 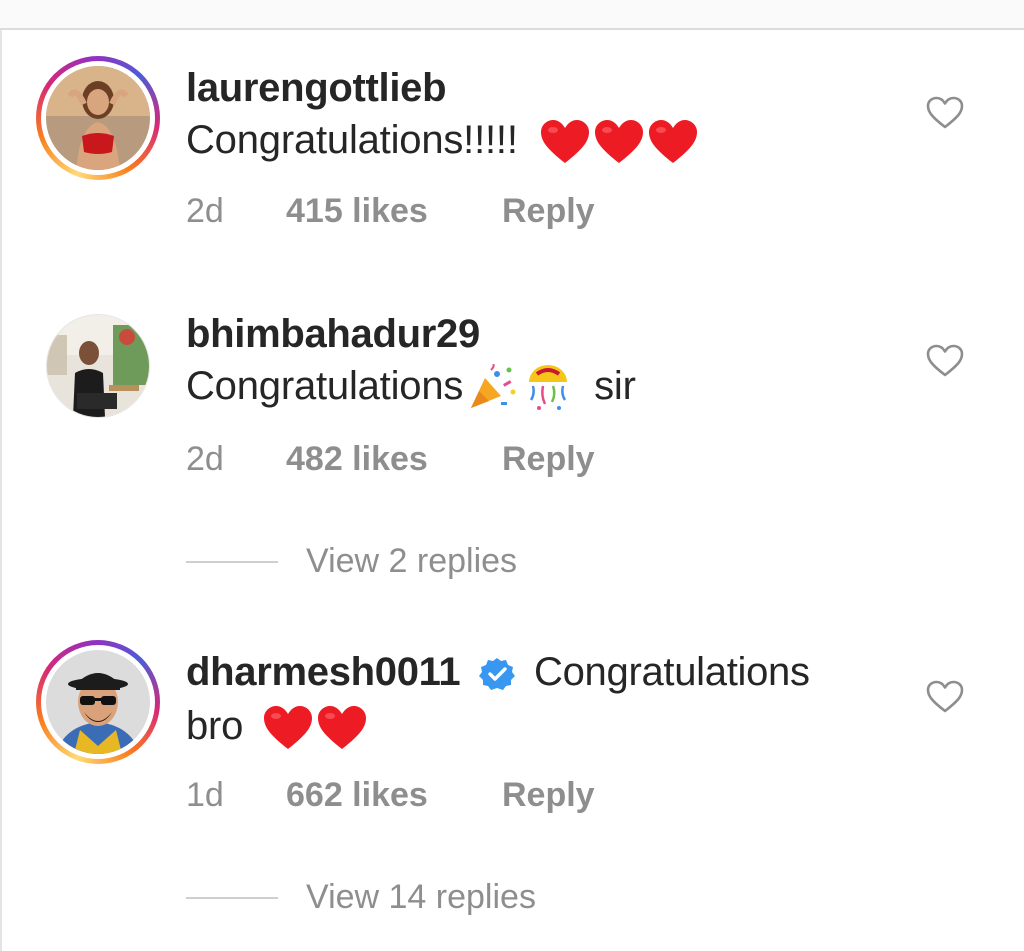 I want to click on comment-meta: 2d 482 likes Reply, so click(x=390, y=459).